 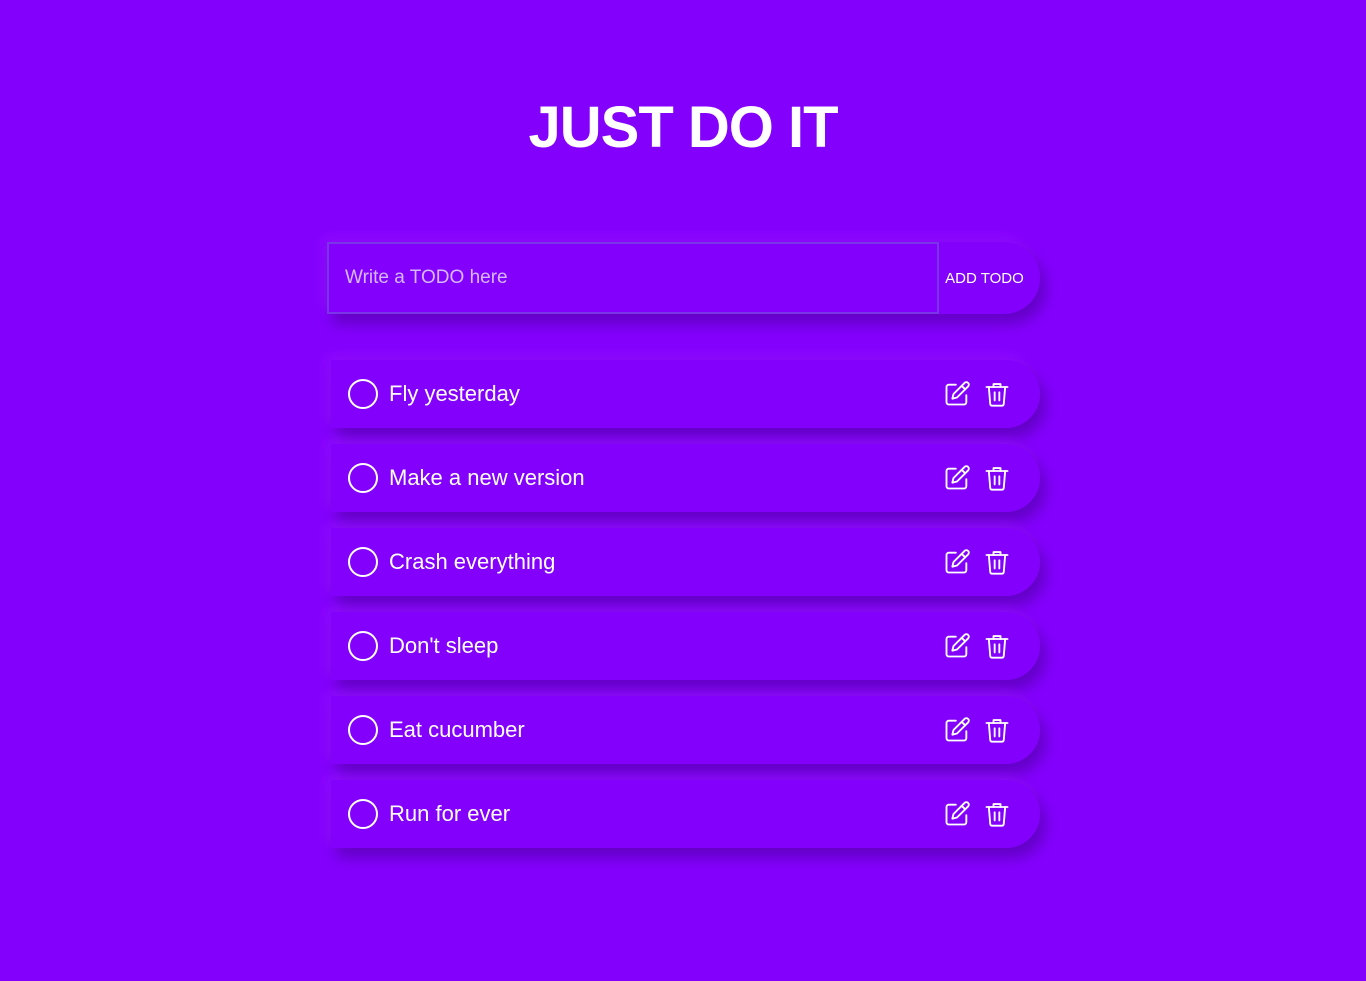 What do you see at coordinates (454, 393) in the screenshot?
I see `todo-text: Fly yesterday` at bounding box center [454, 393].